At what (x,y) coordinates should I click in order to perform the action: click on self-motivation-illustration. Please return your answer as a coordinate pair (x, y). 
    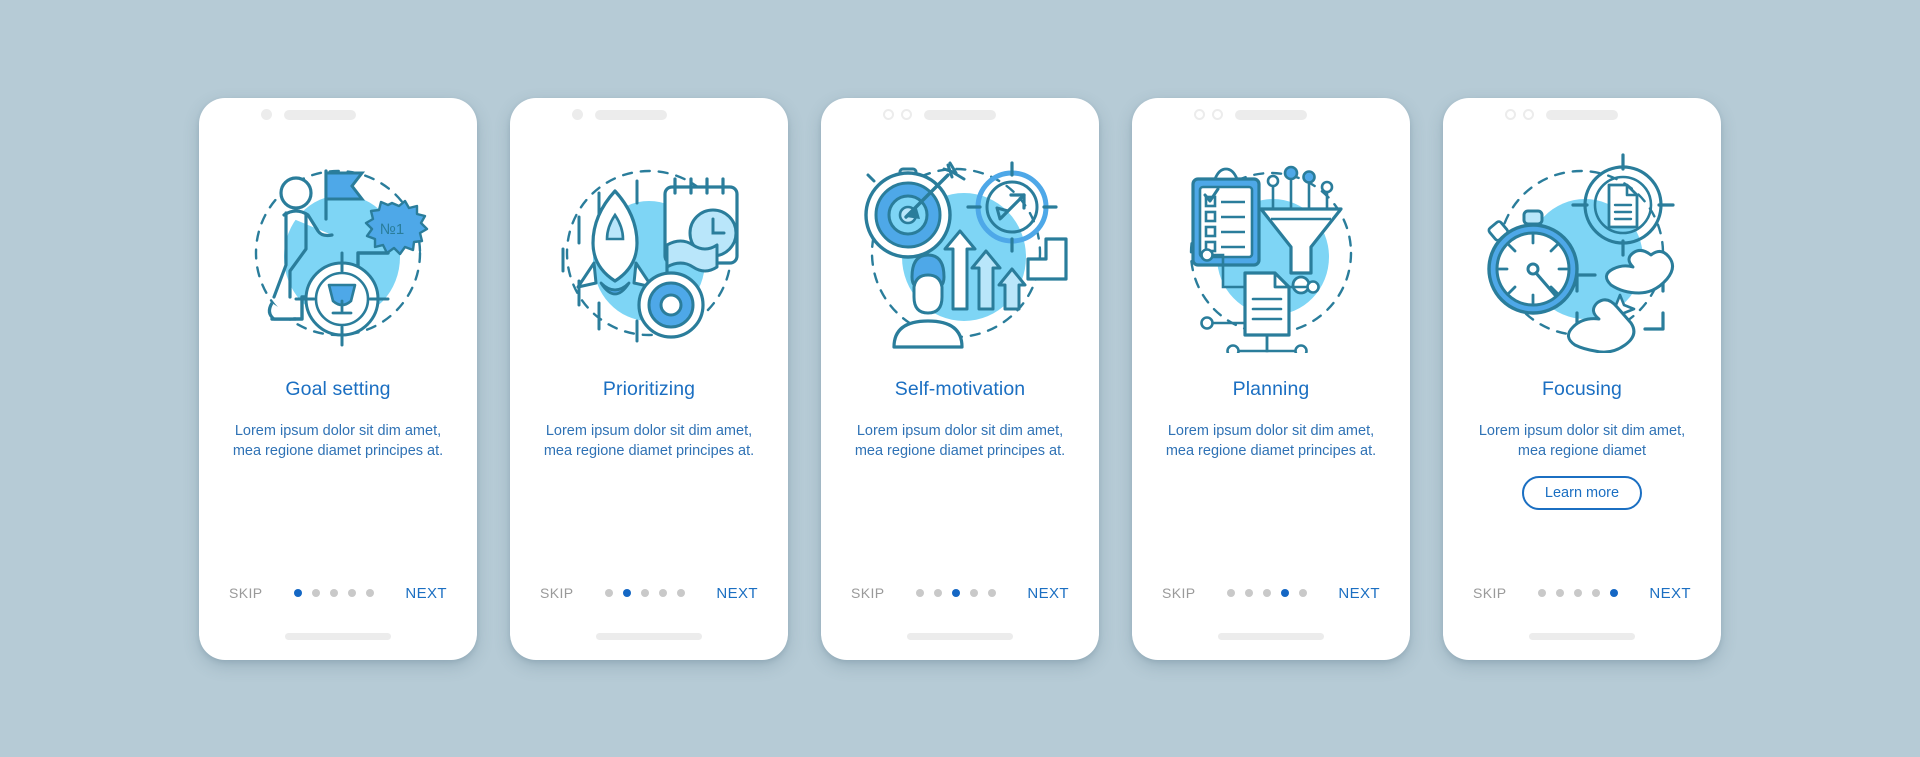
    Looking at the image, I should click on (960, 250).